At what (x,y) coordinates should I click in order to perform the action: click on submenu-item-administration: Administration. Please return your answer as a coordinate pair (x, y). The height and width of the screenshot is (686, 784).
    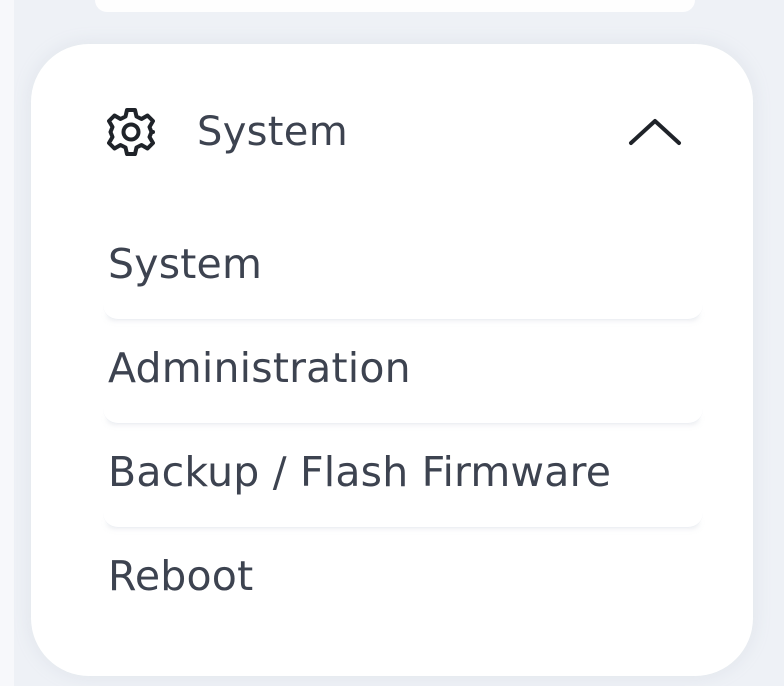
    Looking at the image, I should click on (403, 390).